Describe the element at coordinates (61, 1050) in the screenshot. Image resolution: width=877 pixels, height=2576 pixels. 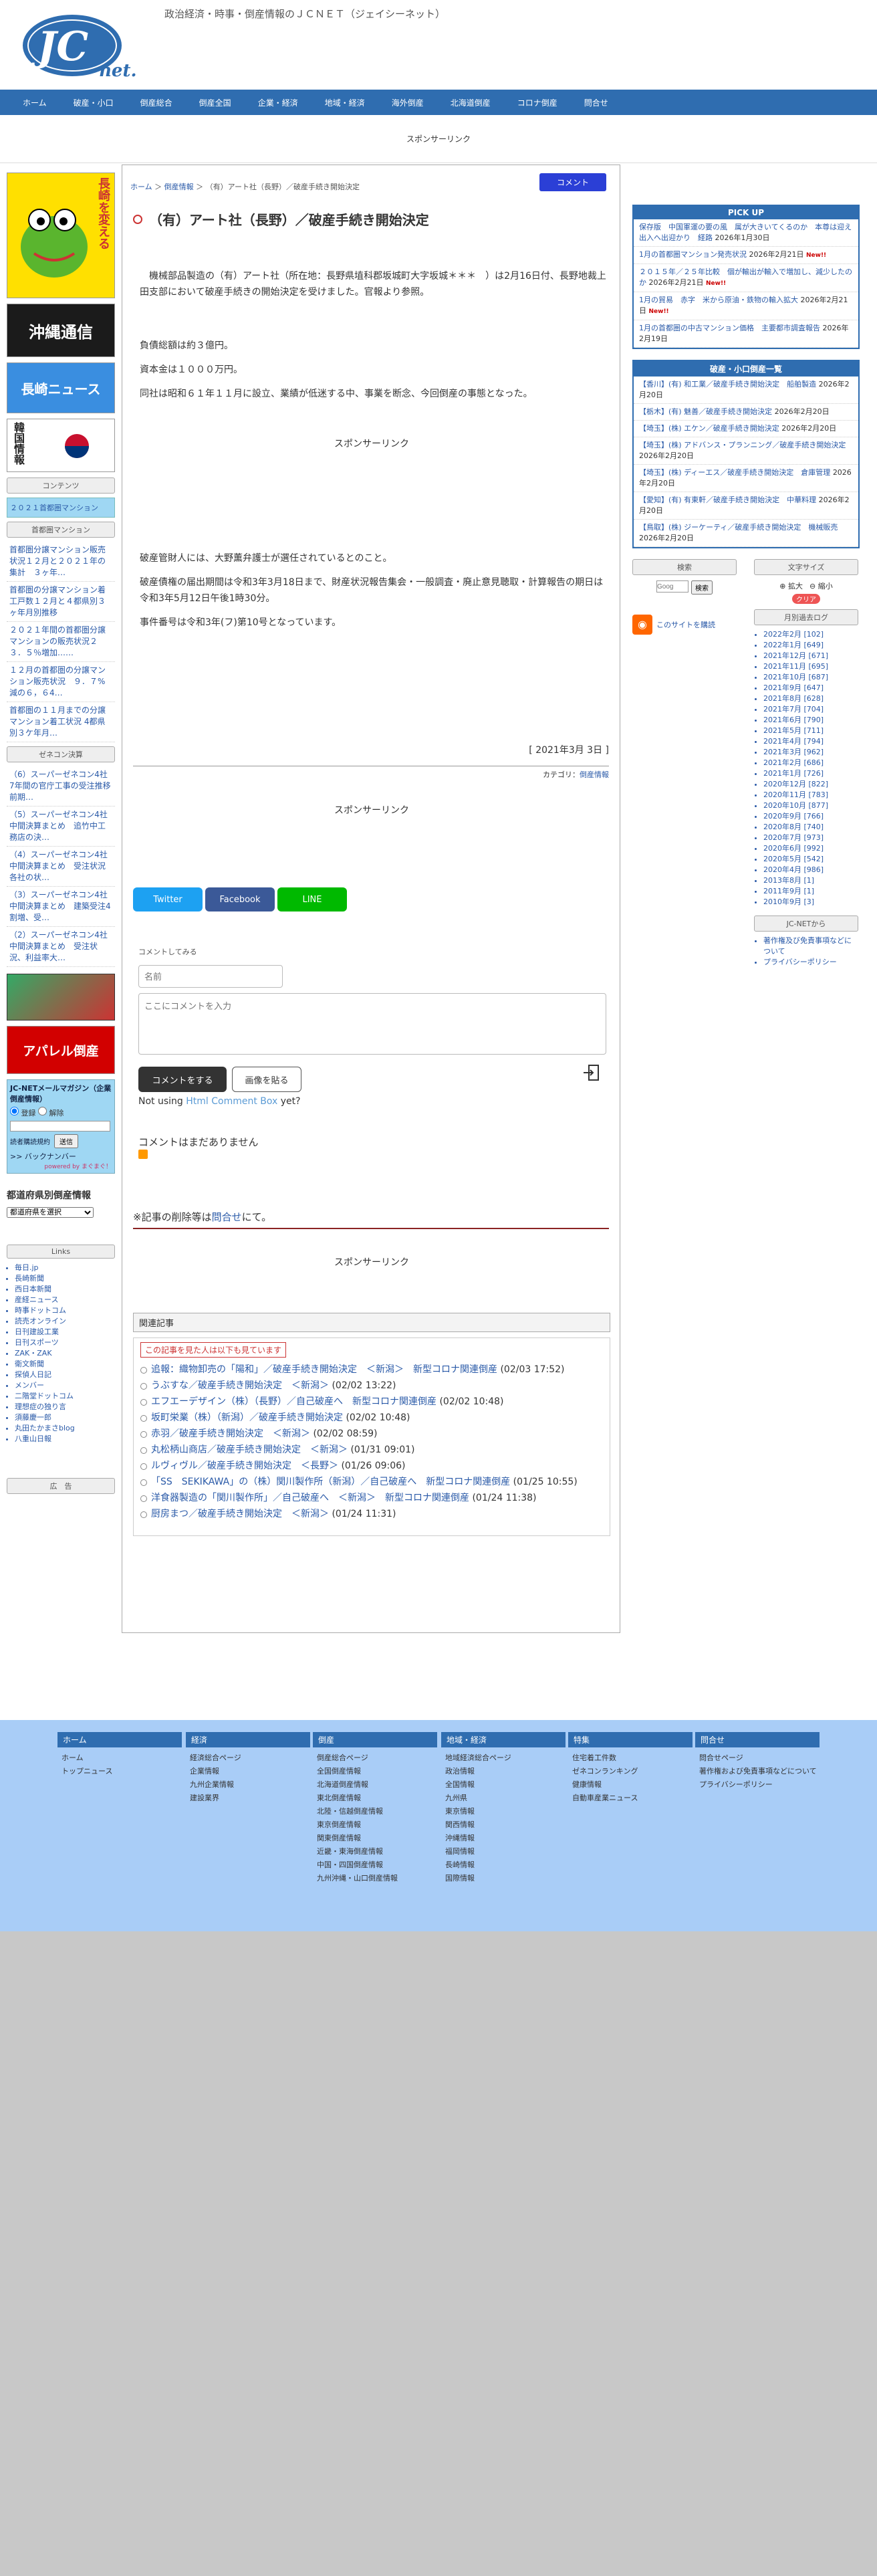
I see `banner-apparel: アパレル倒産` at that location.